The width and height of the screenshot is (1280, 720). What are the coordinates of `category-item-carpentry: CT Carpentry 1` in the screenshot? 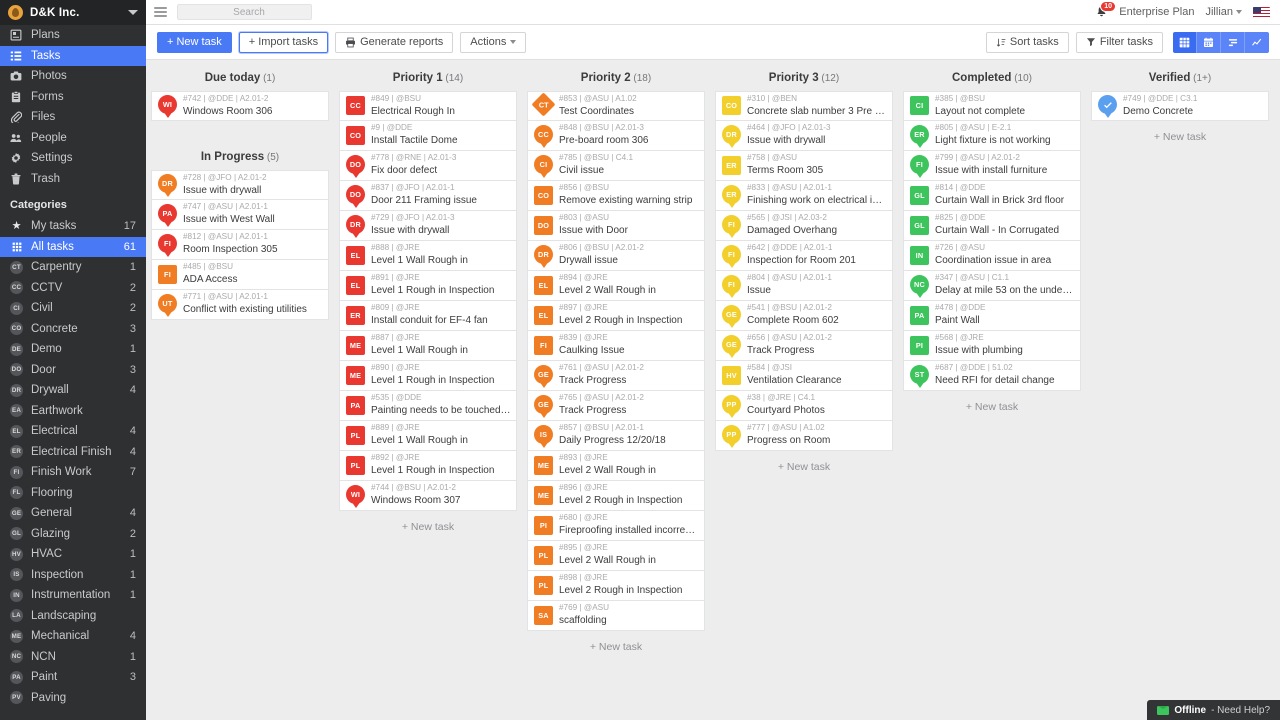 It's located at (73, 267).